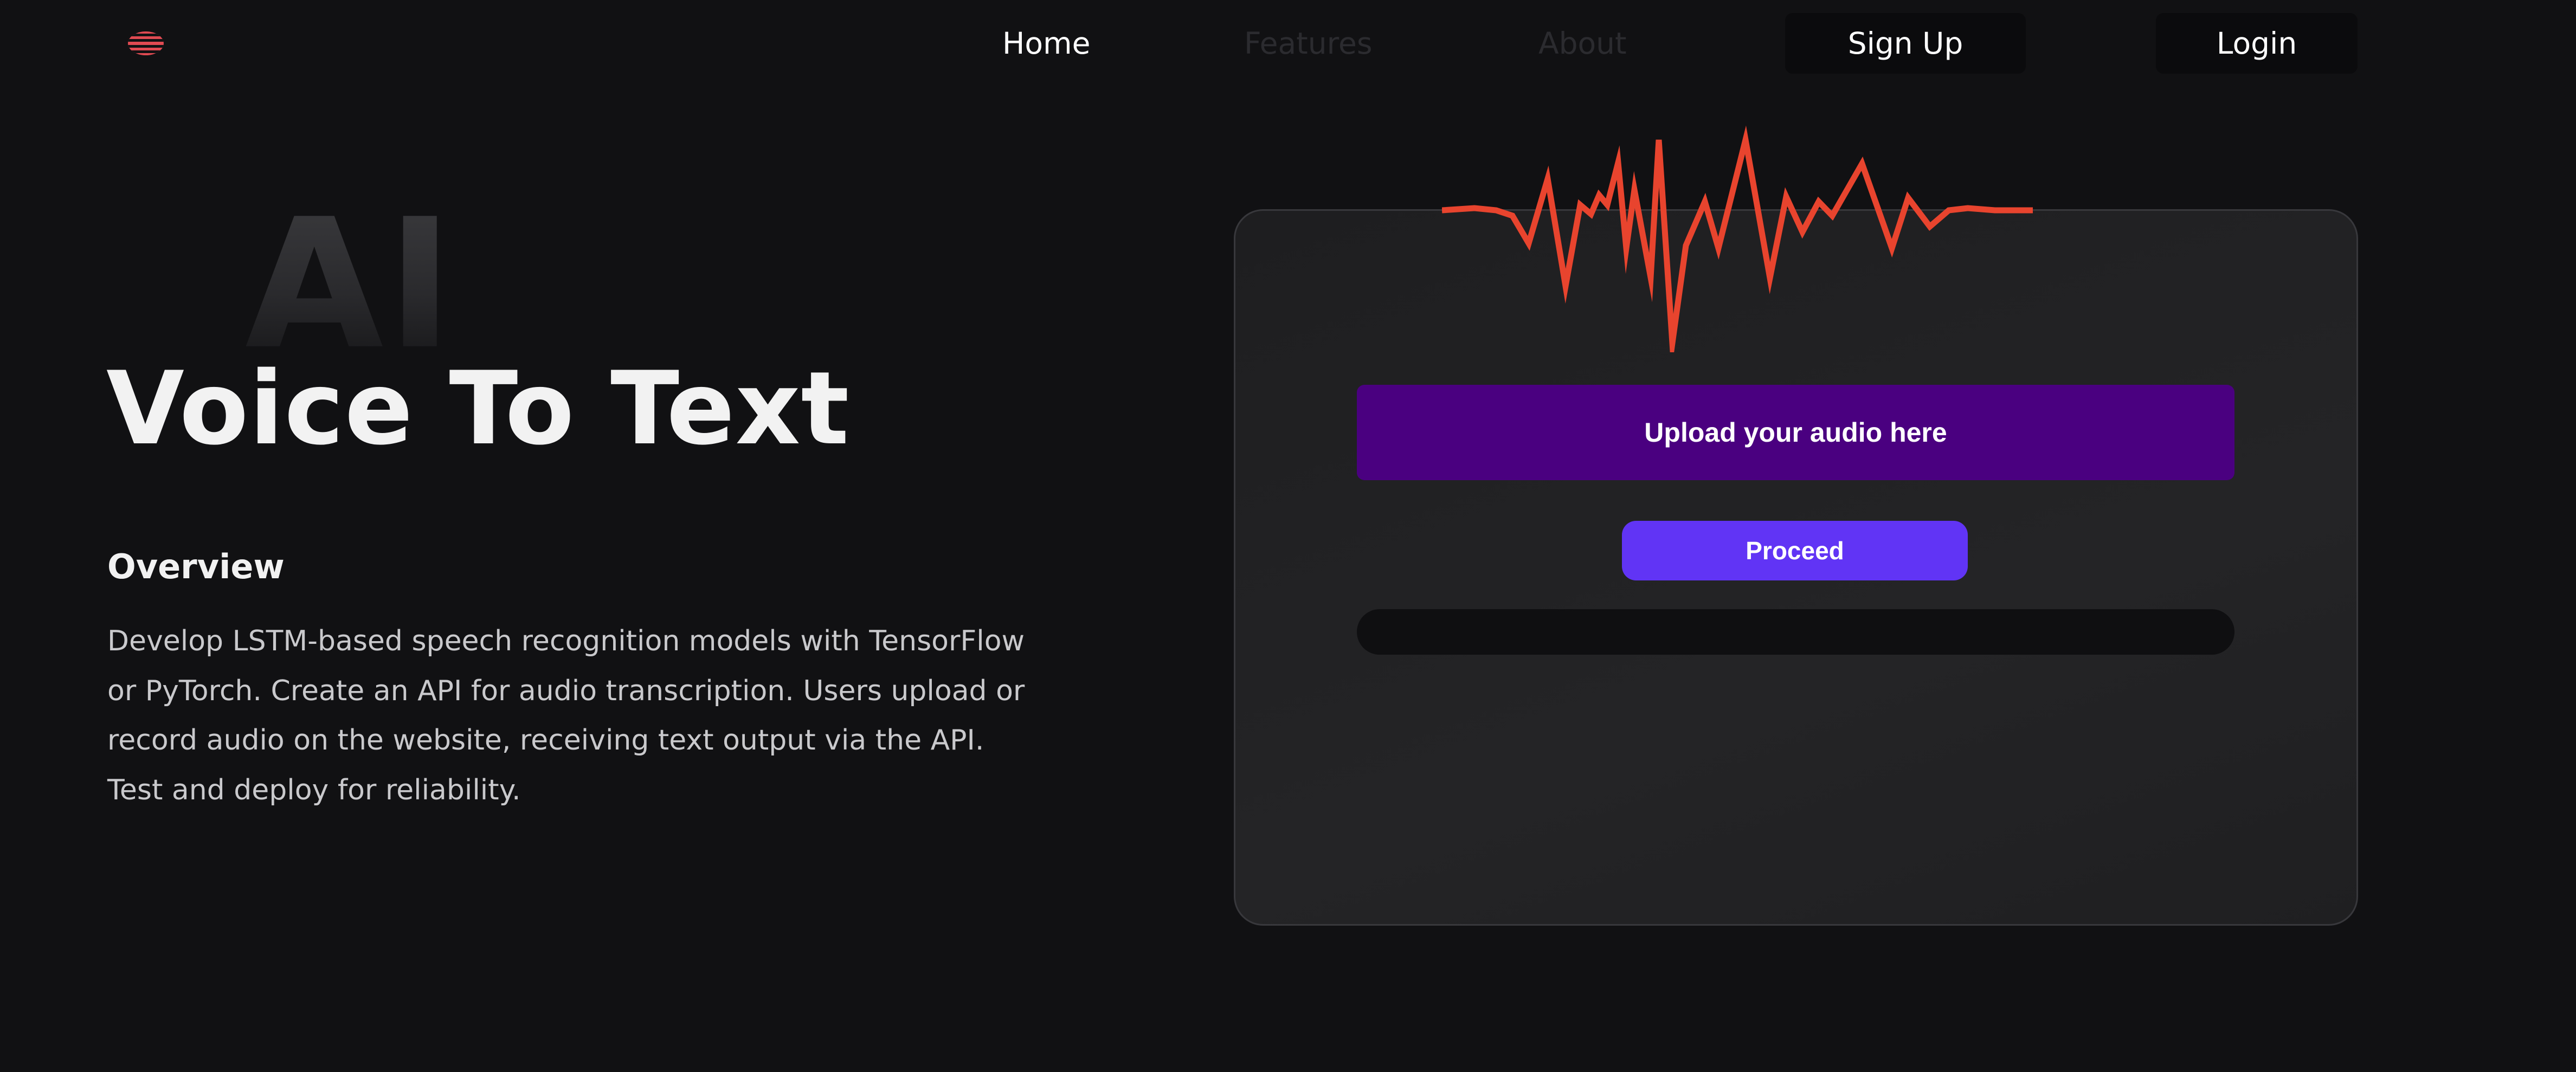  I want to click on transcription-output-field, so click(1795, 632).